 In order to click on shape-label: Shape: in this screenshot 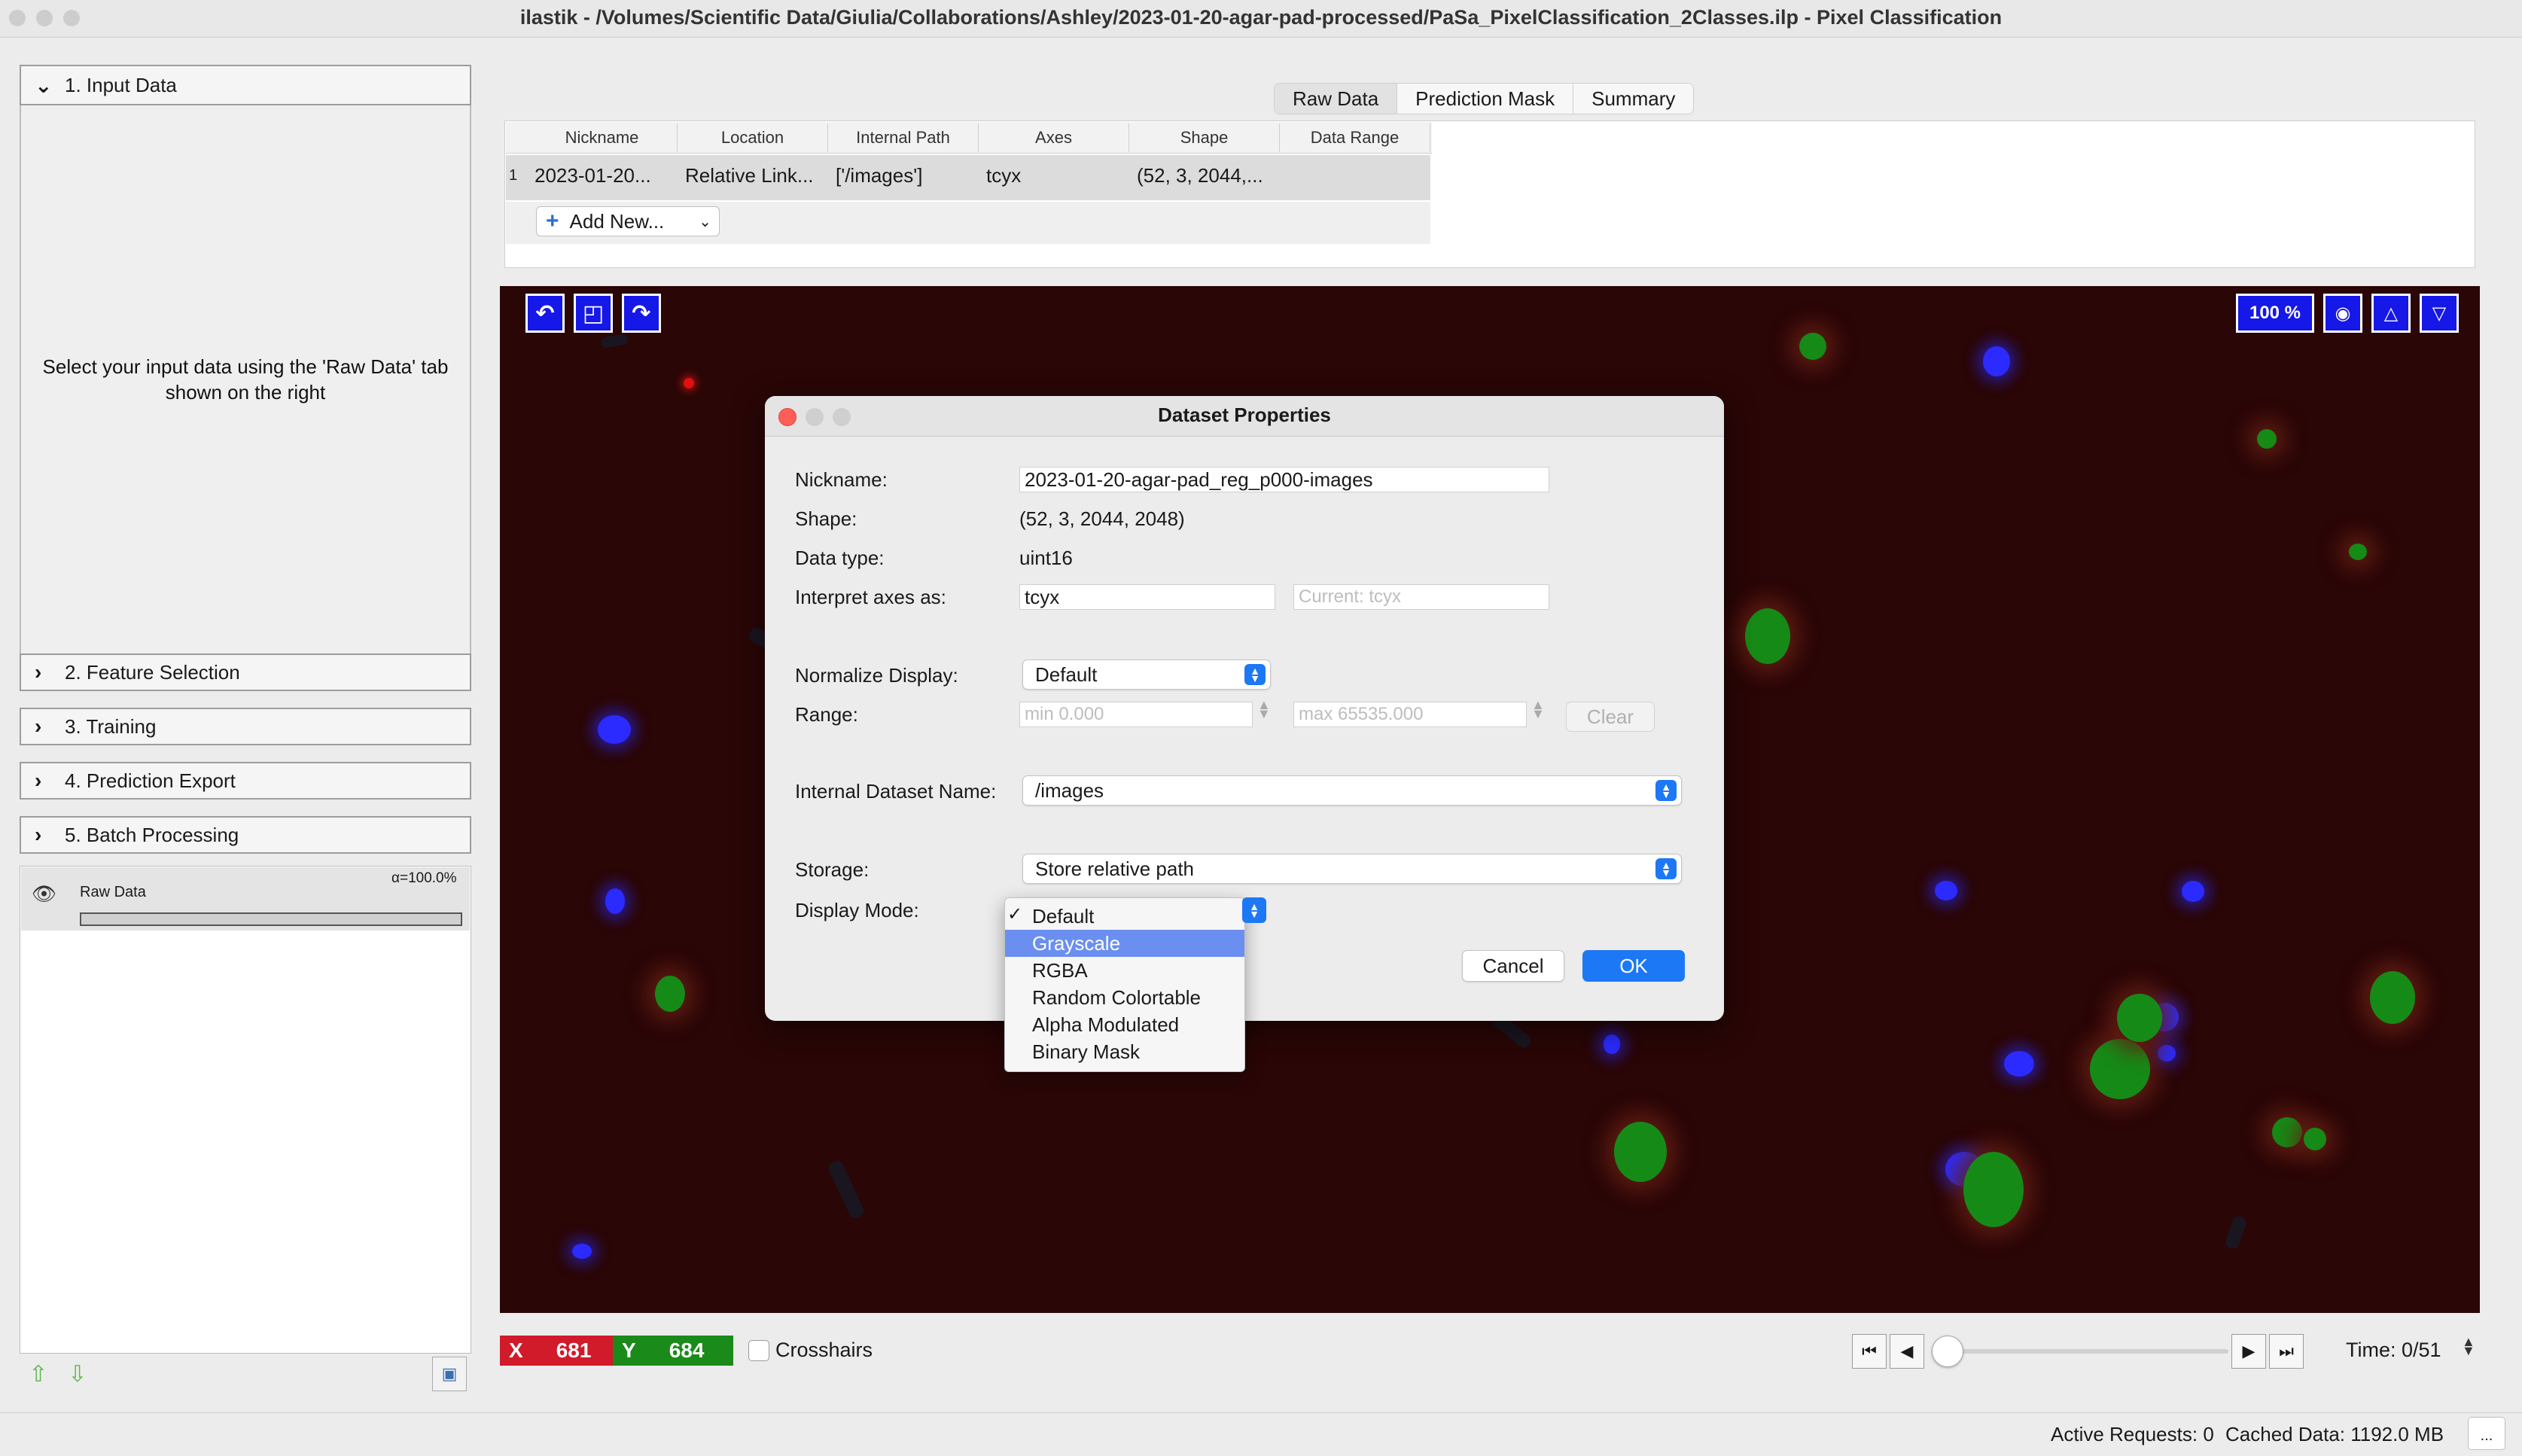, I will do `click(826, 518)`.